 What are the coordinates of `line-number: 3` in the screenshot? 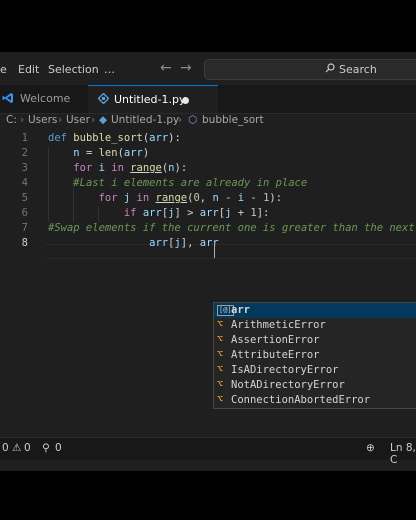 It's located at (24, 168).